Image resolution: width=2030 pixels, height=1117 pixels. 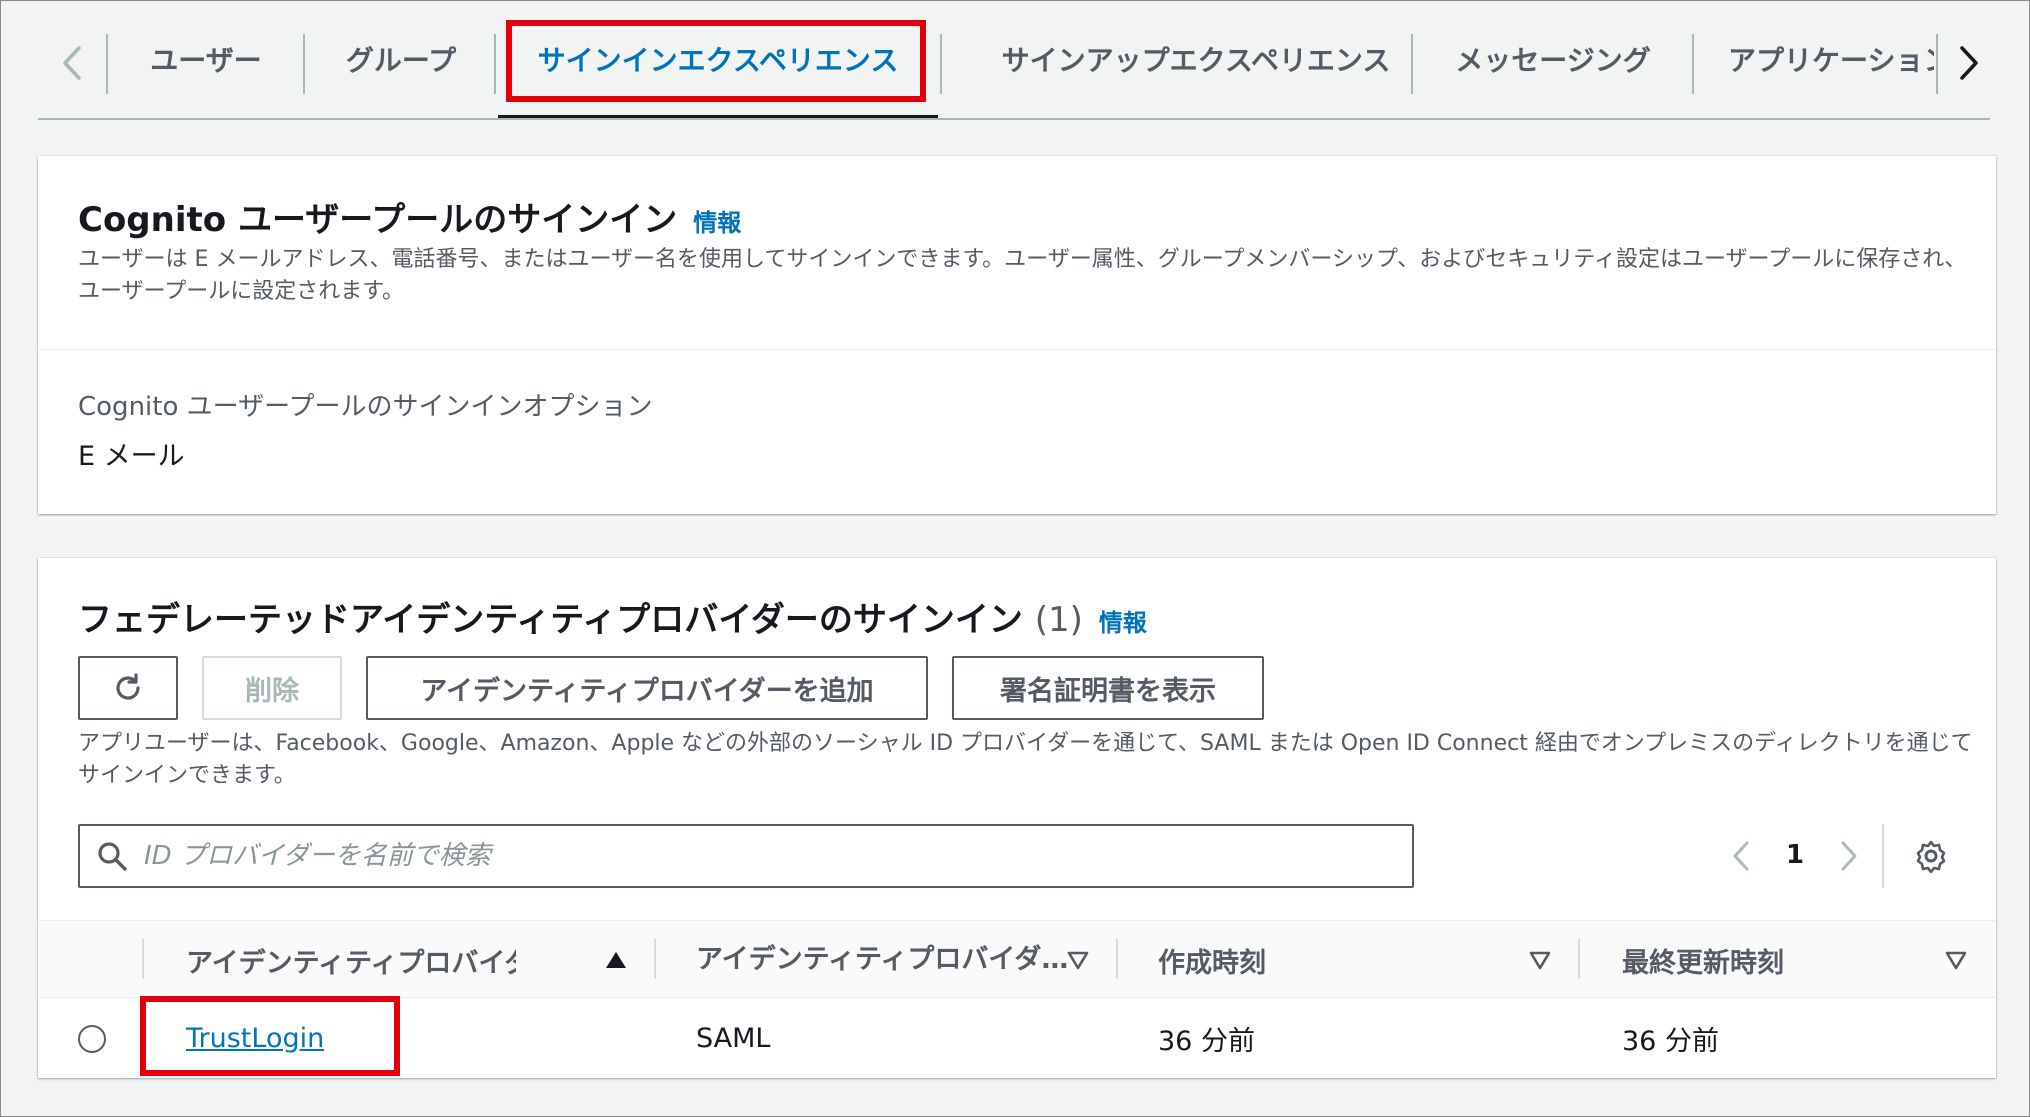 What do you see at coordinates (550, 620) in the screenshot?
I see `federated-panel-title: フェデレーテッドアイデンティティプロバイダーのサインイン` at bounding box center [550, 620].